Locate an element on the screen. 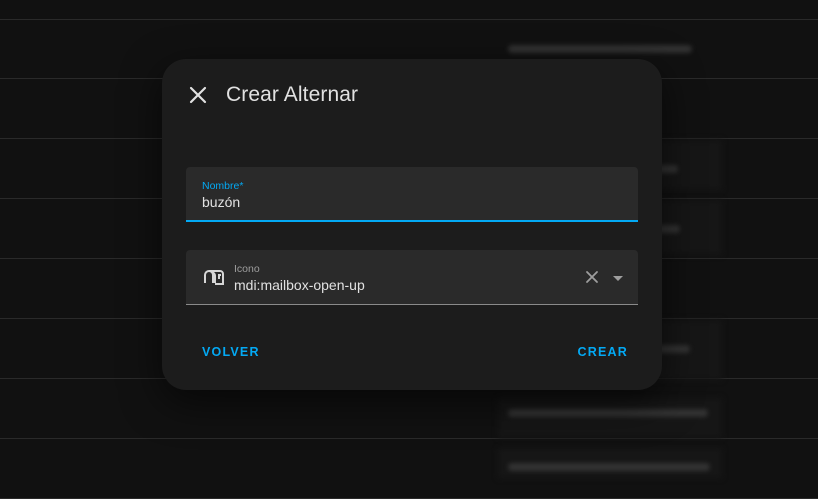  close-button is located at coordinates (198, 95).